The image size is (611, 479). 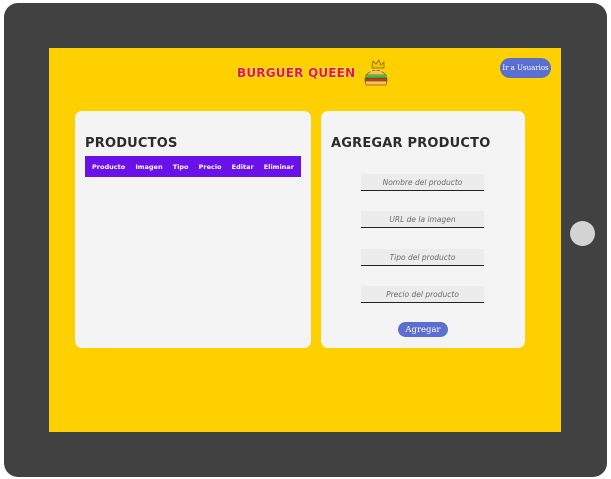 I want to click on burger-crown-icon, so click(x=376, y=72).